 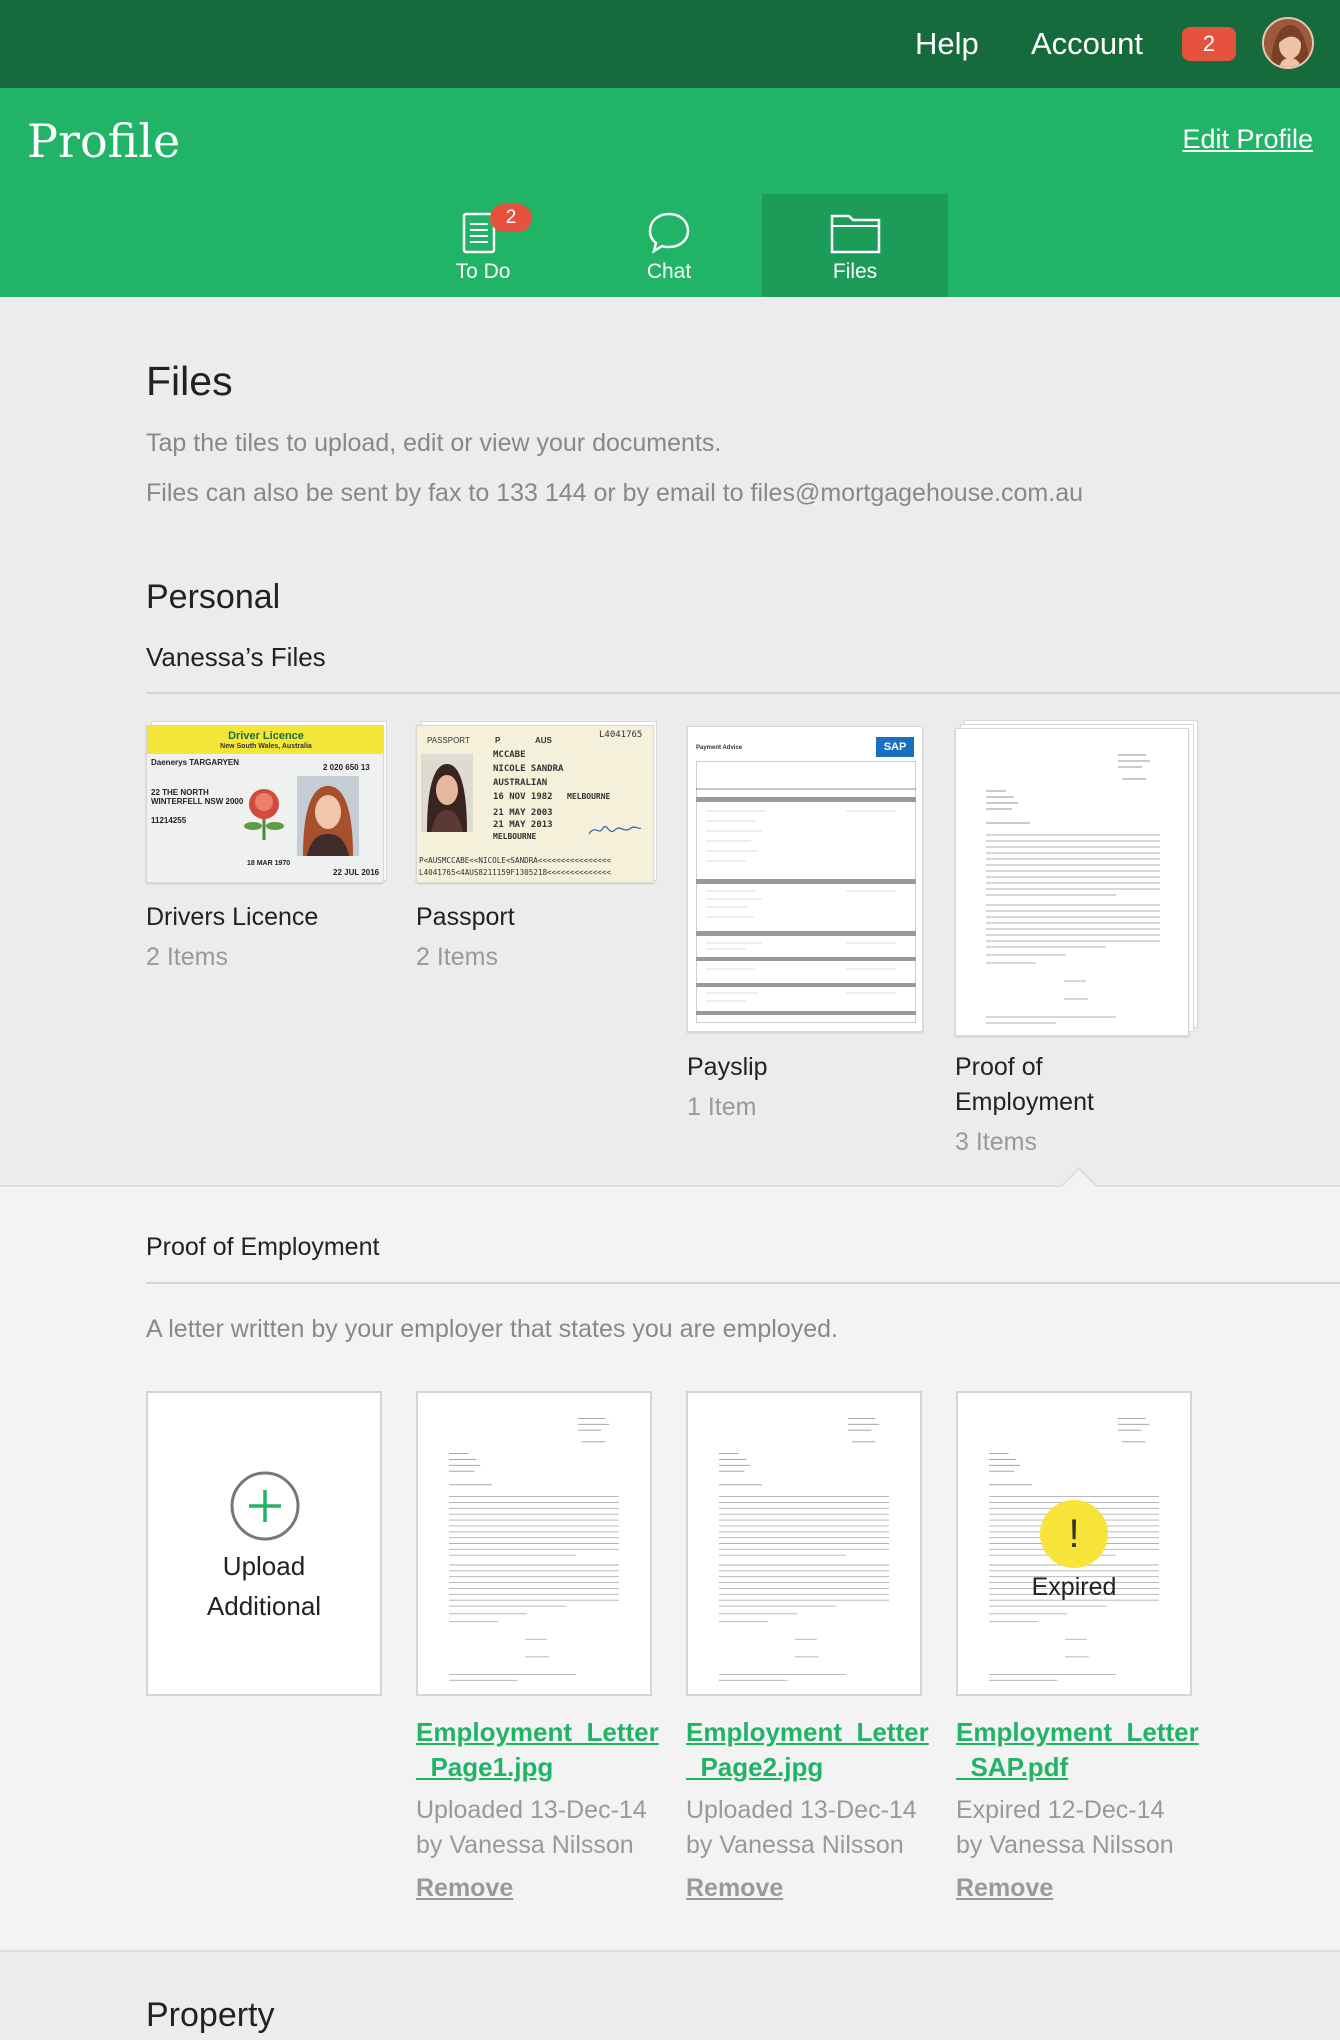 I want to click on licence-photo, so click(x=328, y=816).